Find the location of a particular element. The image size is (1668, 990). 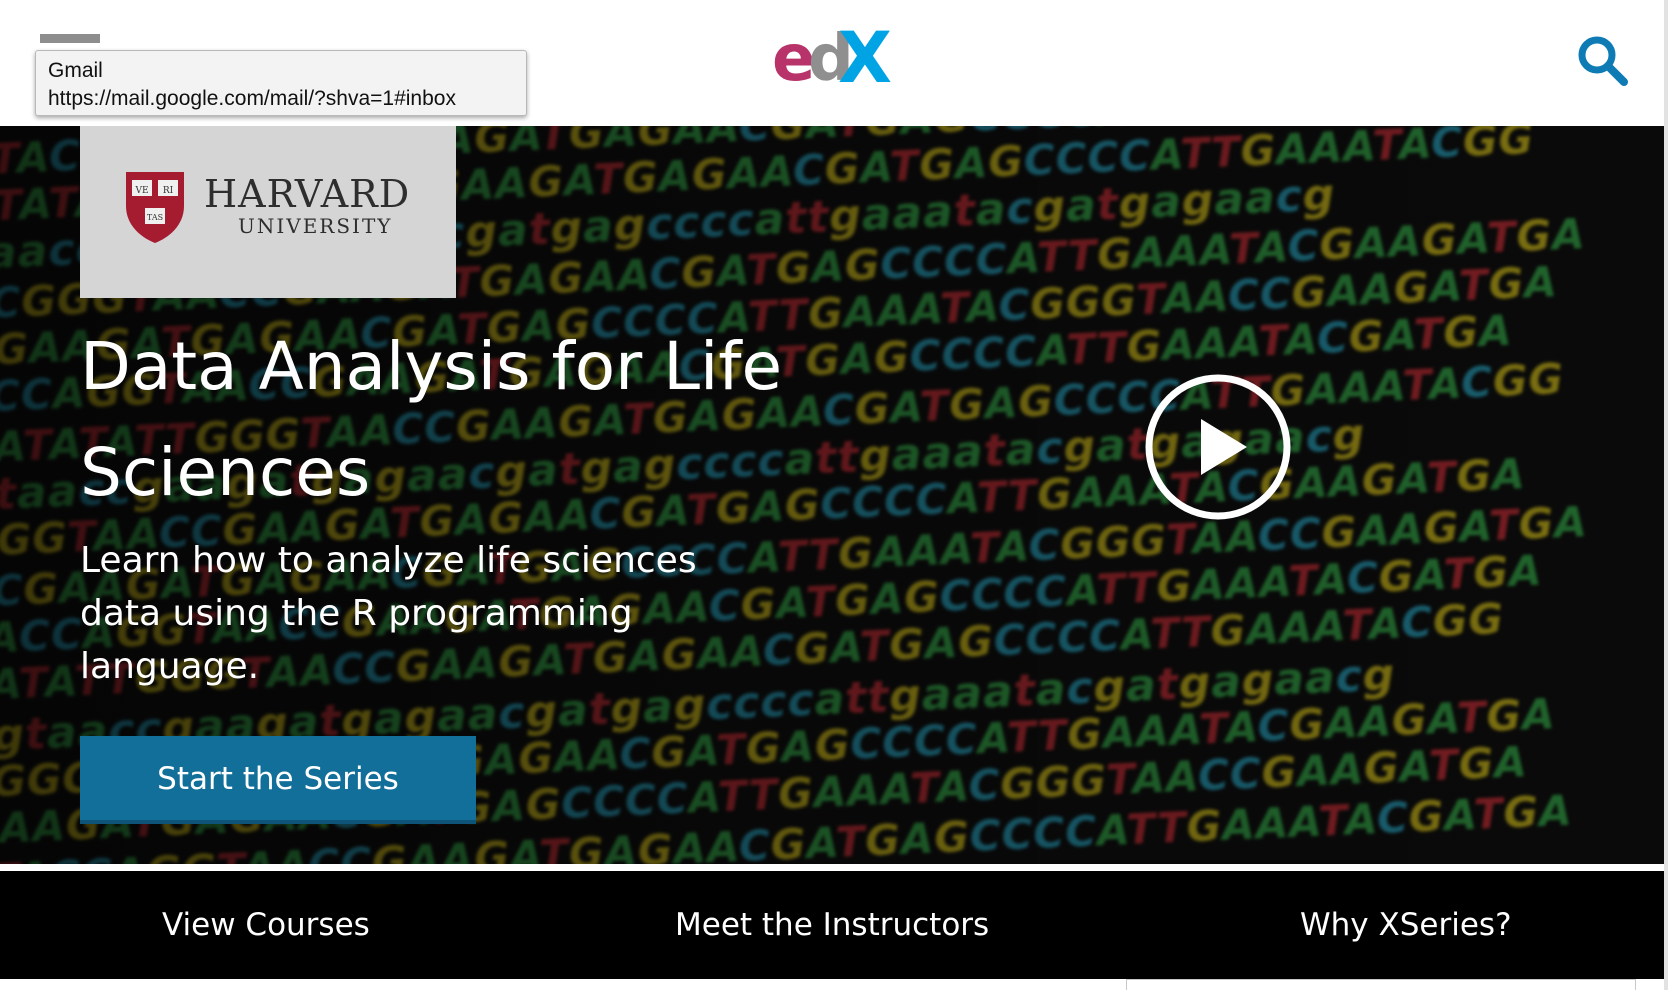

lower-panel-edge is located at coordinates (1381, 984).